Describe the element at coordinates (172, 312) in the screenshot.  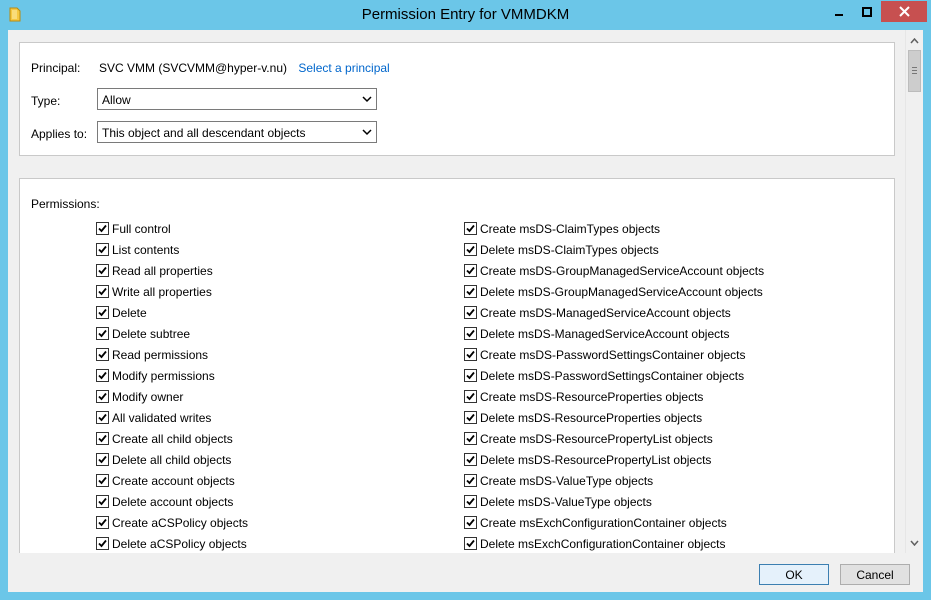
I see `permission-item: Delete` at that location.